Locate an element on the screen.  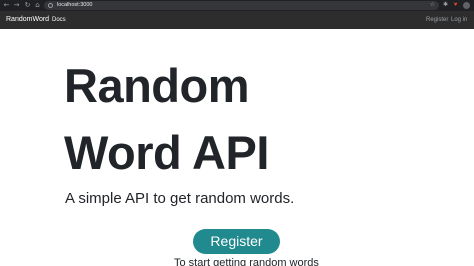
extension-red-icon: ♥ is located at coordinates (455, 5).